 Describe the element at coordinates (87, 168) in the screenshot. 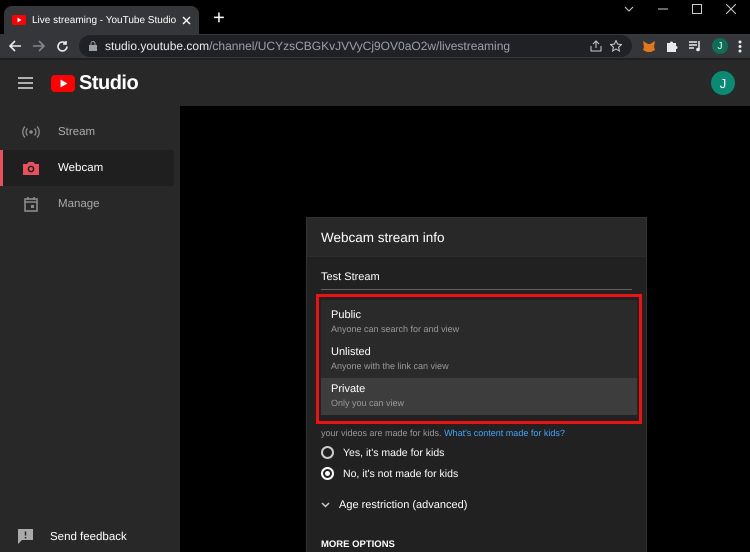

I see `sidebar-item: Webcam` at that location.